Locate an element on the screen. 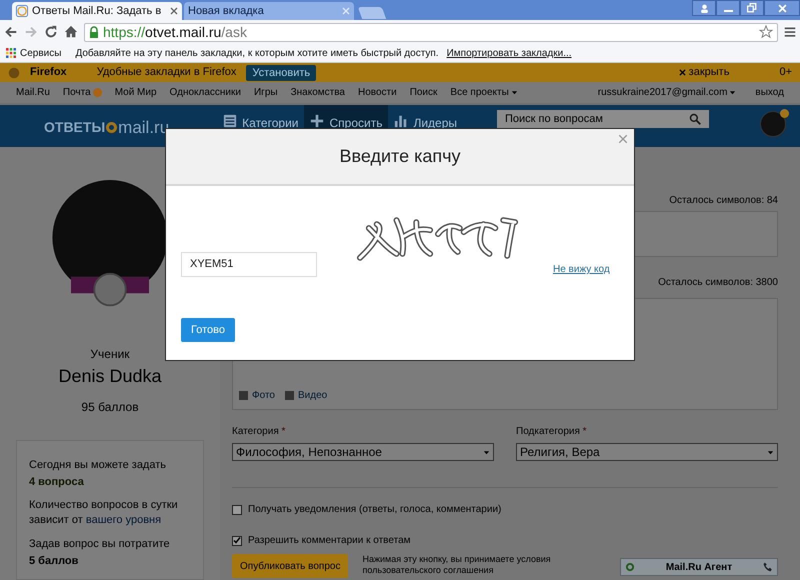 This screenshot has height=580, width=800. cant-see-code-link: Не вижу код is located at coordinates (581, 269).